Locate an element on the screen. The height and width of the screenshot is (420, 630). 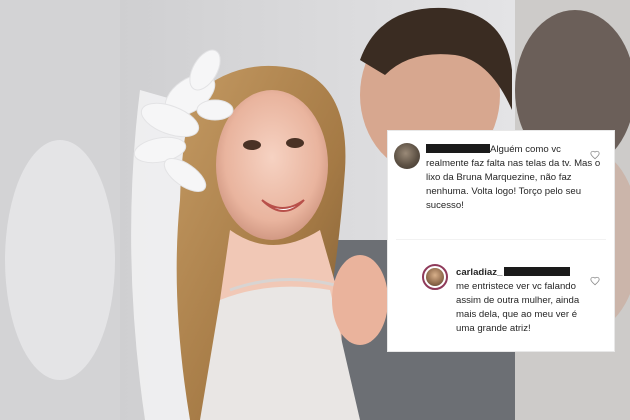
comment-username: carladiaz_ is located at coordinates (479, 272).